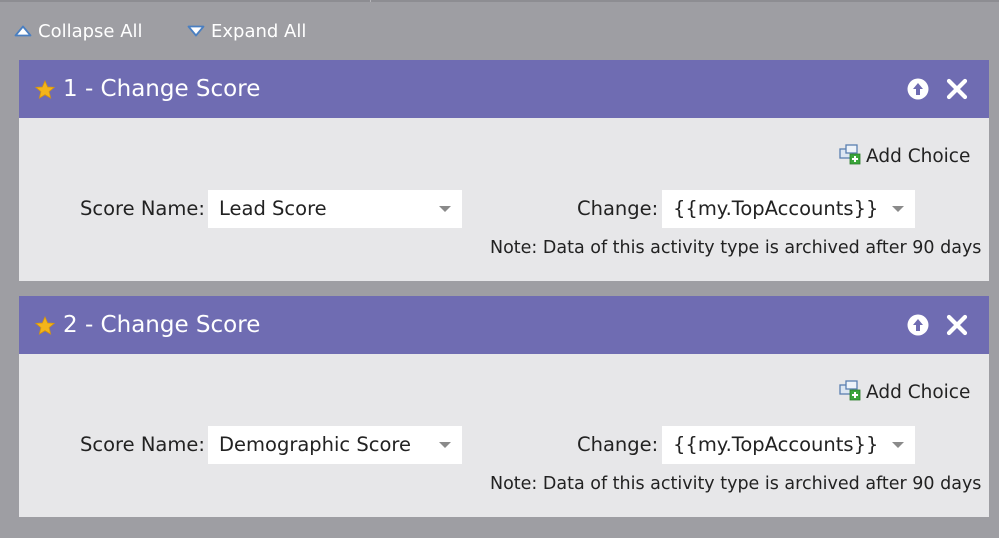 The width and height of the screenshot is (999, 538). What do you see at coordinates (504, 325) in the screenshot?
I see `step-header: 2 - Change Score` at bounding box center [504, 325].